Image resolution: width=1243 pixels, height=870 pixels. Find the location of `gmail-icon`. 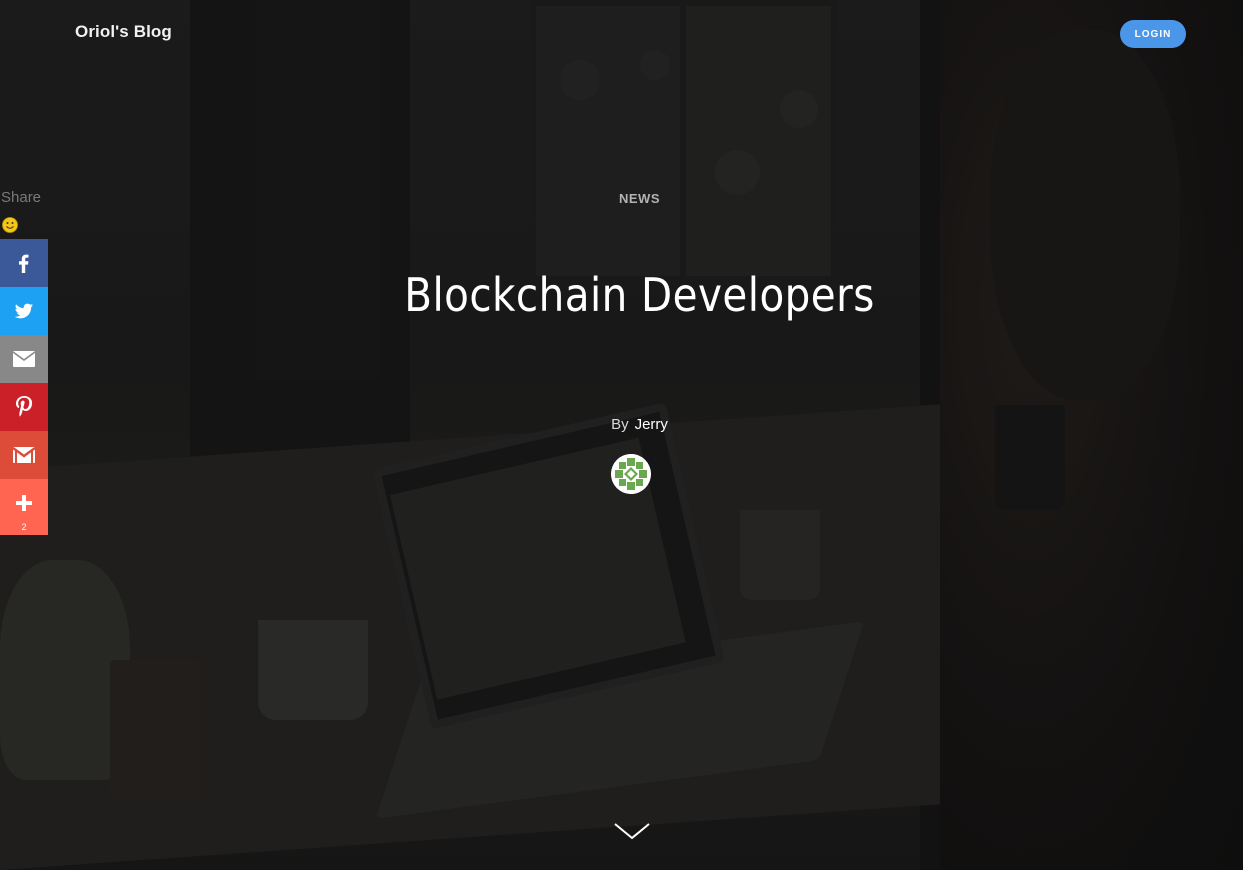

gmail-icon is located at coordinates (24, 455).